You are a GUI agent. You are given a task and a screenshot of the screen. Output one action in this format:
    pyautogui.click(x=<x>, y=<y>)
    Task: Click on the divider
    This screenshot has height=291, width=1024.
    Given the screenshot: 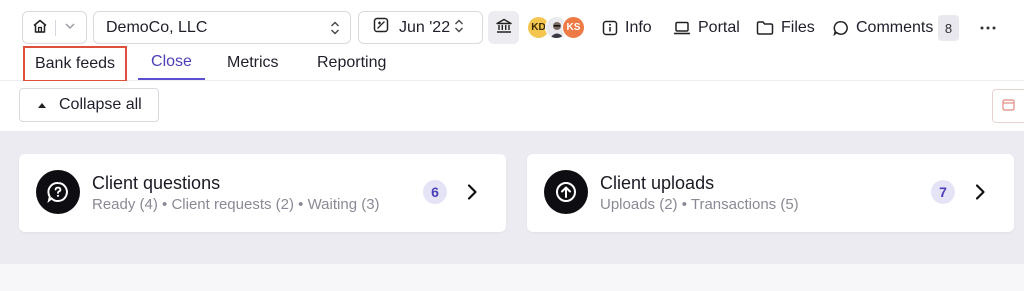 What is the action you would take?
    pyautogui.click(x=55, y=27)
    